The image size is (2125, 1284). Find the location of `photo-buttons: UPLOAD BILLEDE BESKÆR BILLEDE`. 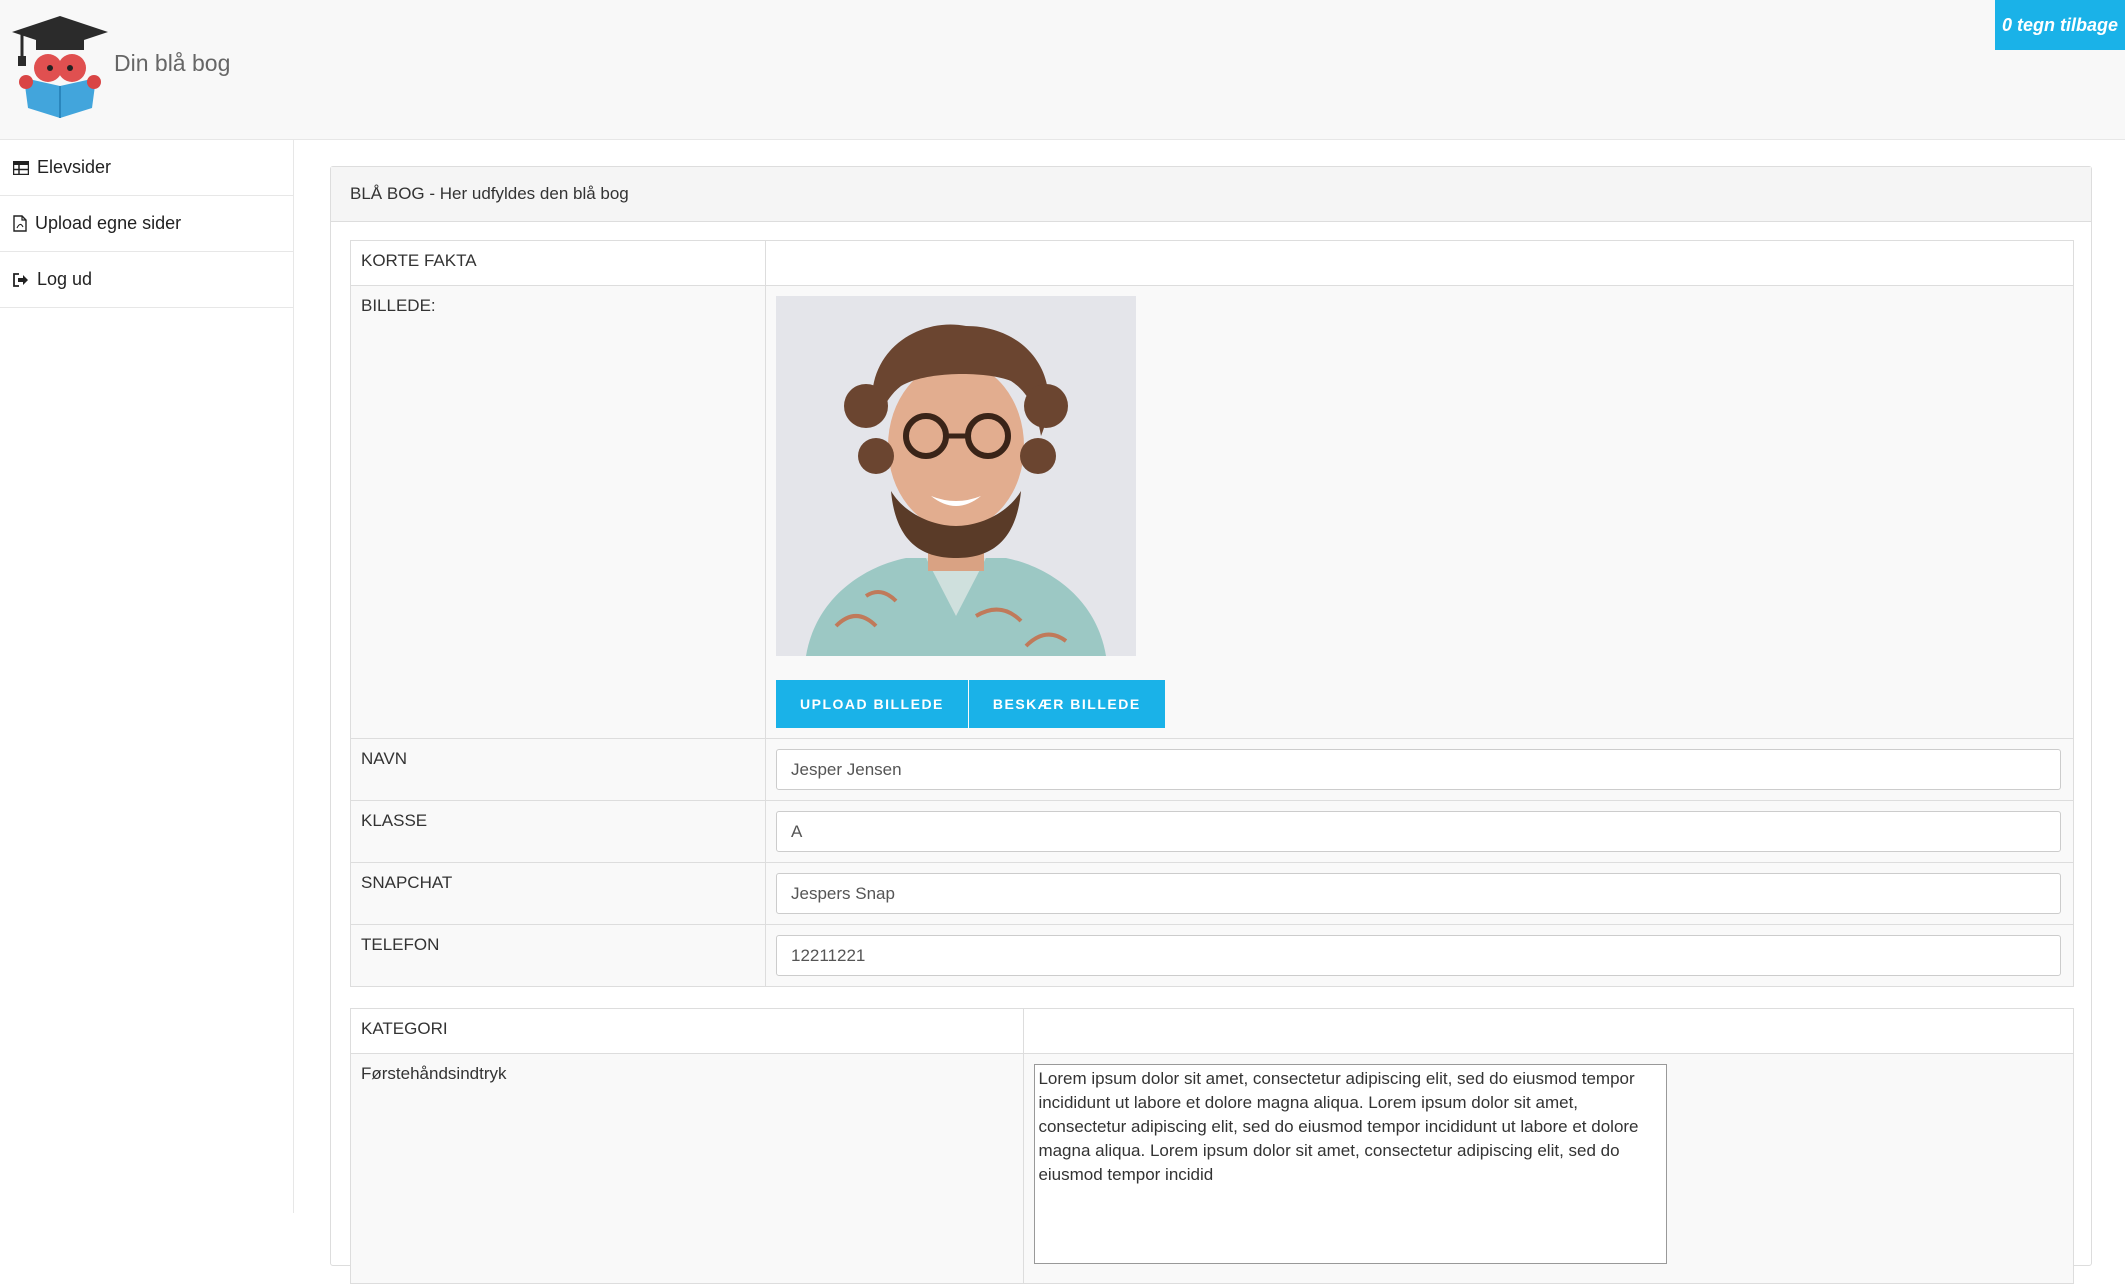

photo-buttons: UPLOAD BILLEDE BESKÆR BILLEDE is located at coordinates (1419, 704).